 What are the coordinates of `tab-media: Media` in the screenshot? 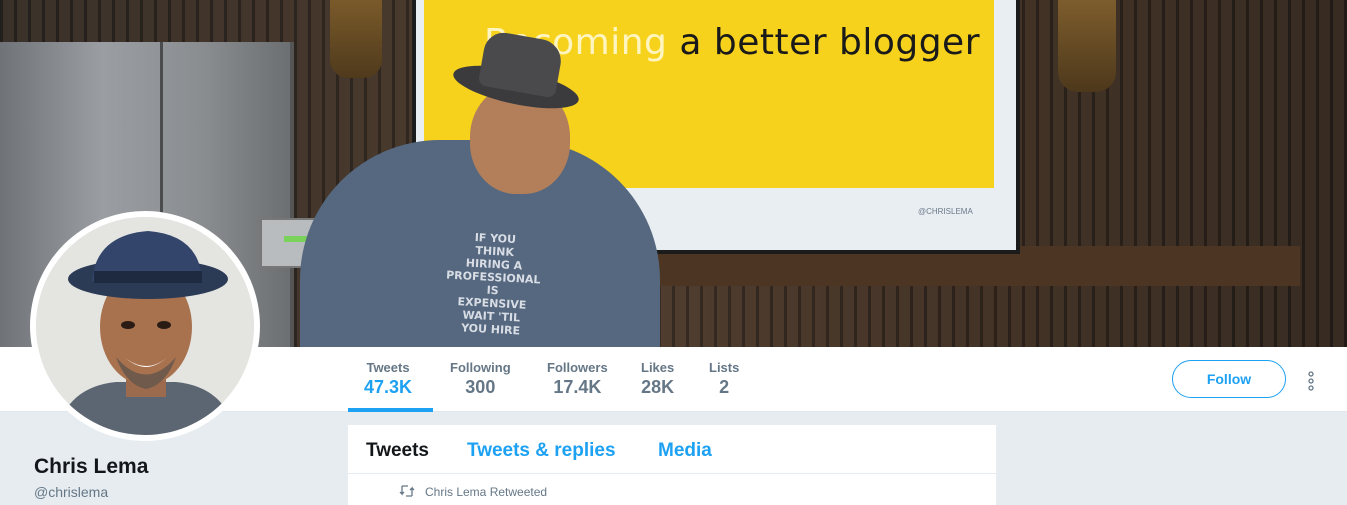 It's located at (685, 451).